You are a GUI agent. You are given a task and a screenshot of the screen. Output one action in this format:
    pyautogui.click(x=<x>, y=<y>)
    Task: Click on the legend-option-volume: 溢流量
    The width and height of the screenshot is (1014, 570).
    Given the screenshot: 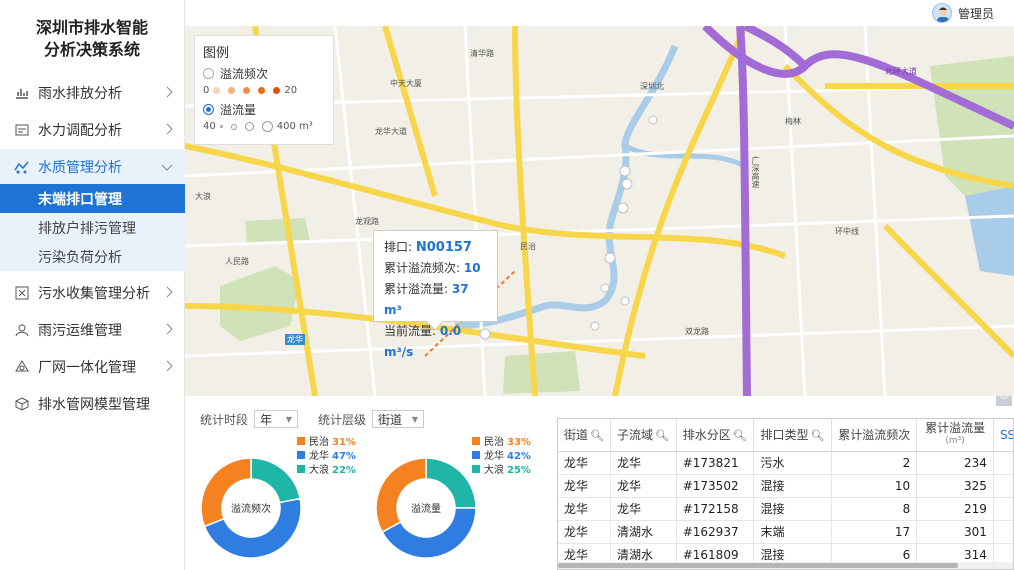 What is the action you would take?
    pyautogui.click(x=264, y=109)
    